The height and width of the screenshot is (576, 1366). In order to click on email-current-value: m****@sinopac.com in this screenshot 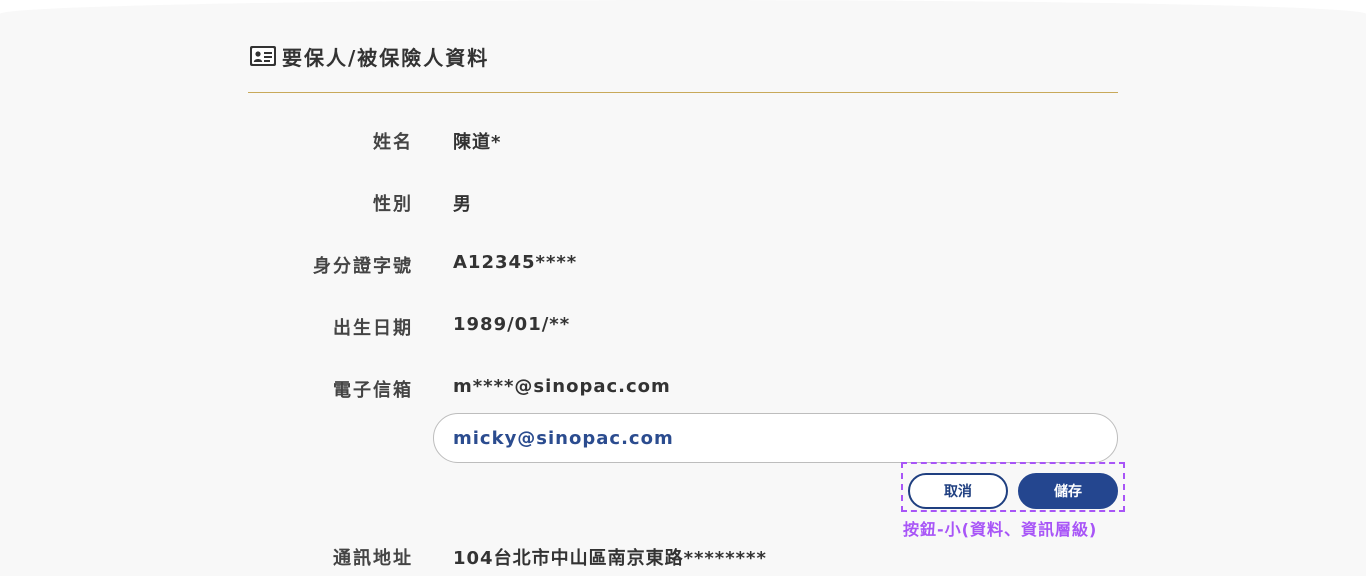, I will do `click(562, 386)`.